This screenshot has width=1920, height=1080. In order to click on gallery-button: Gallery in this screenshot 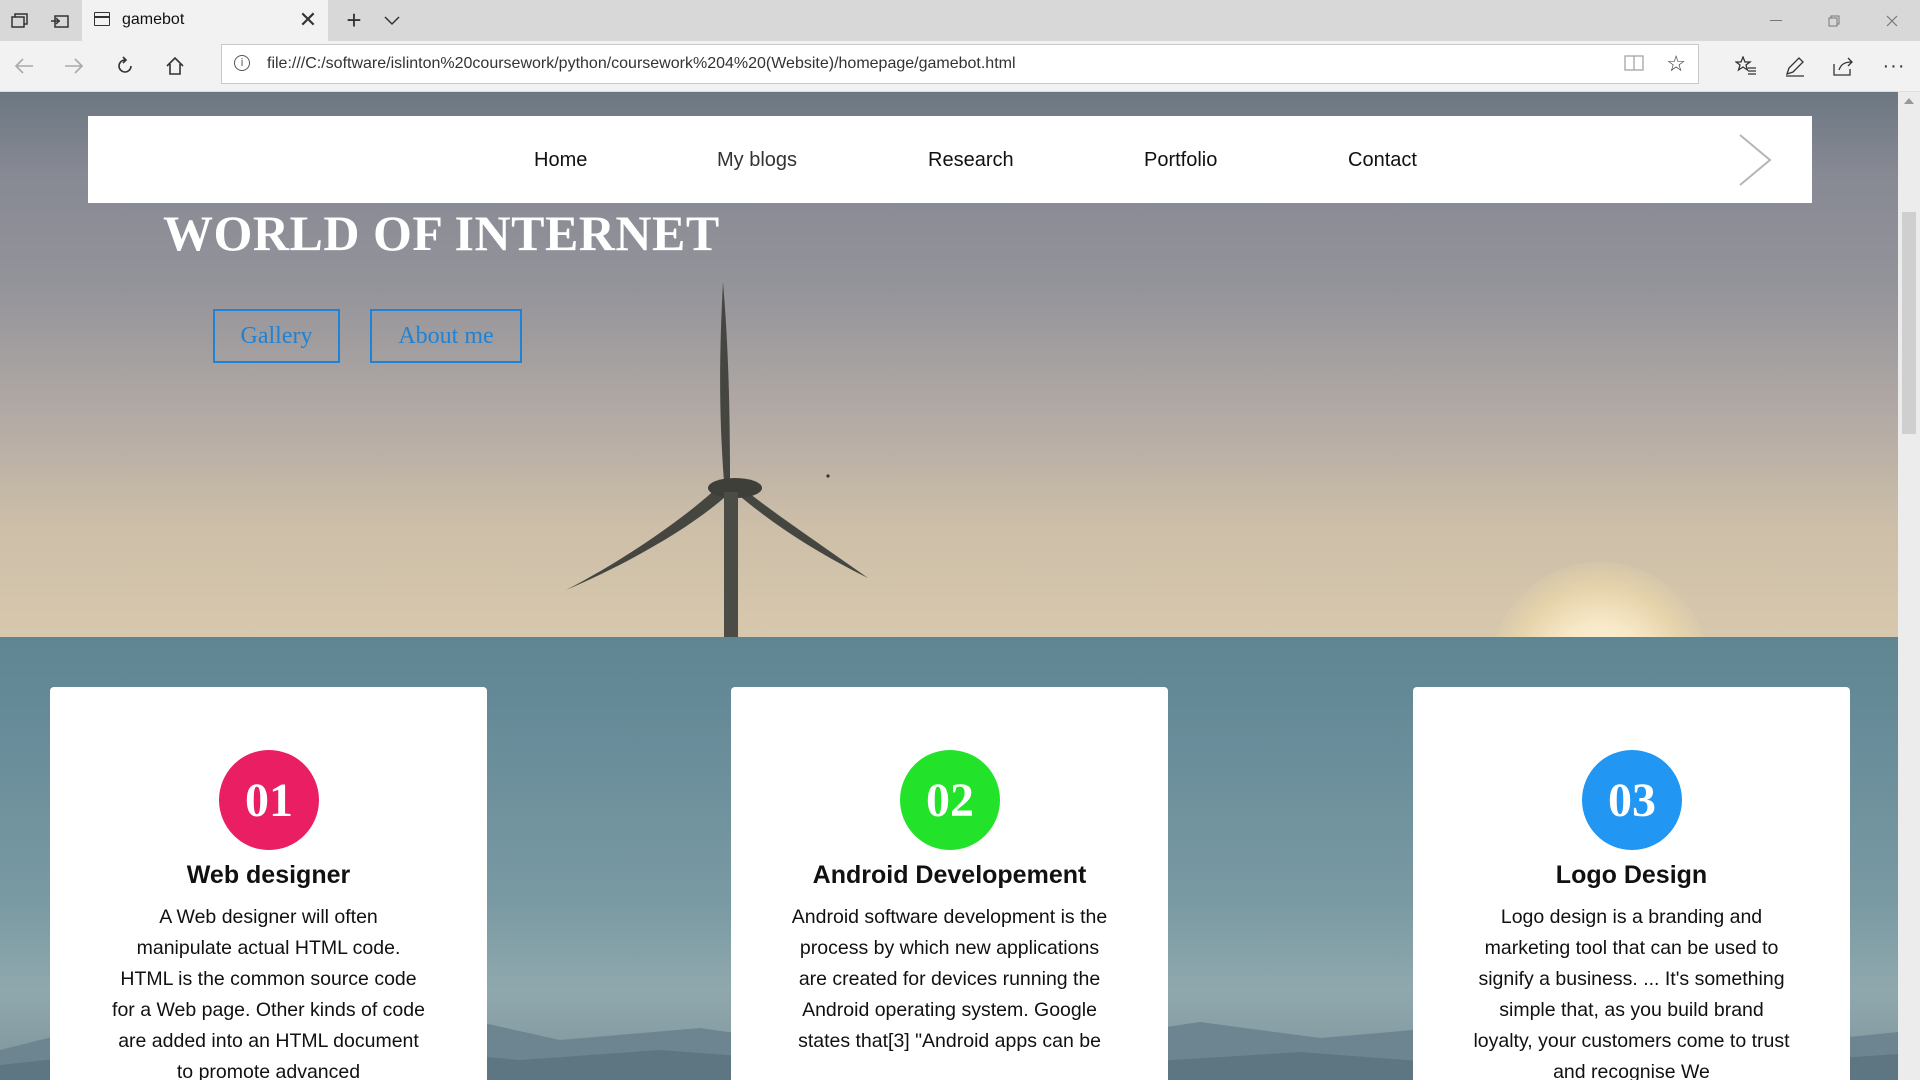, I will do `click(276, 336)`.